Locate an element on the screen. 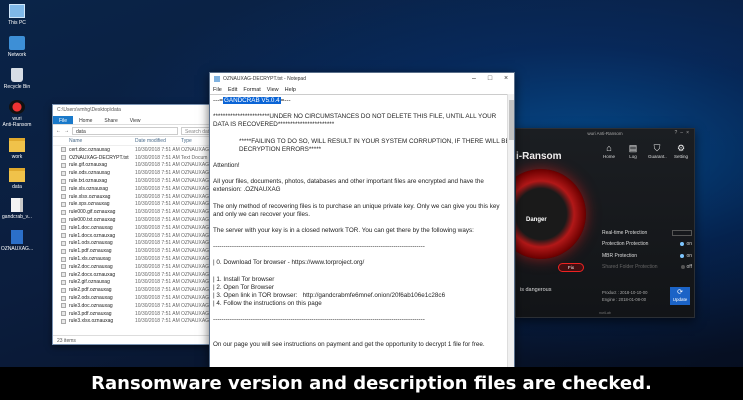 The image size is (743, 400). anti-ransom-brand: i-Ransom is located at coordinates (539, 156).